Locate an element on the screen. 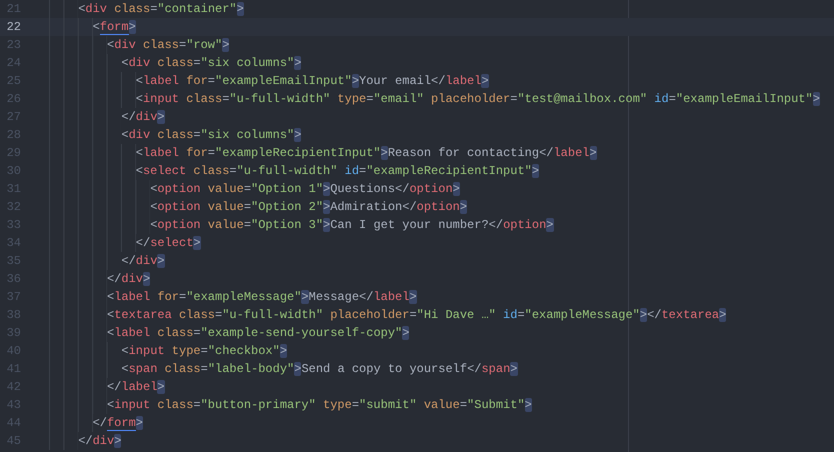 This screenshot has width=834, height=452. code-line: <label class="example-send-yourself-copy"> is located at coordinates (258, 333).